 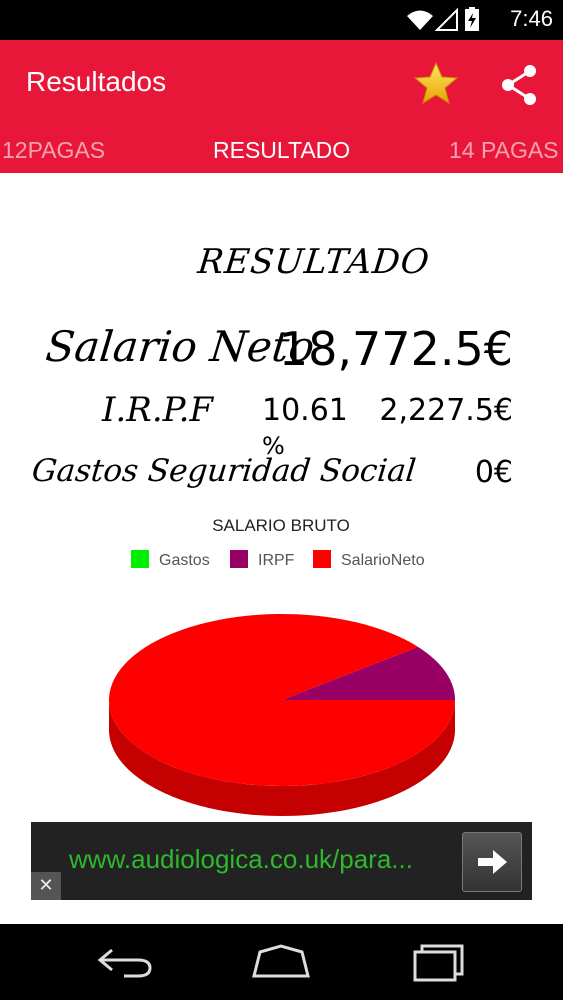 I want to click on irpf-percent: 10.61, so click(x=305, y=410).